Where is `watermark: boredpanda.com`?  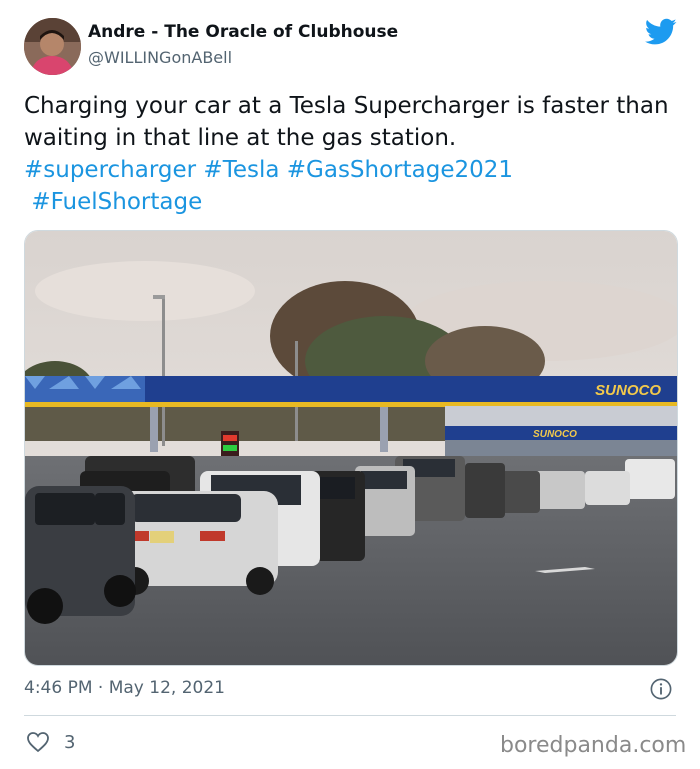
watermark: boredpanda.com is located at coordinates (593, 745).